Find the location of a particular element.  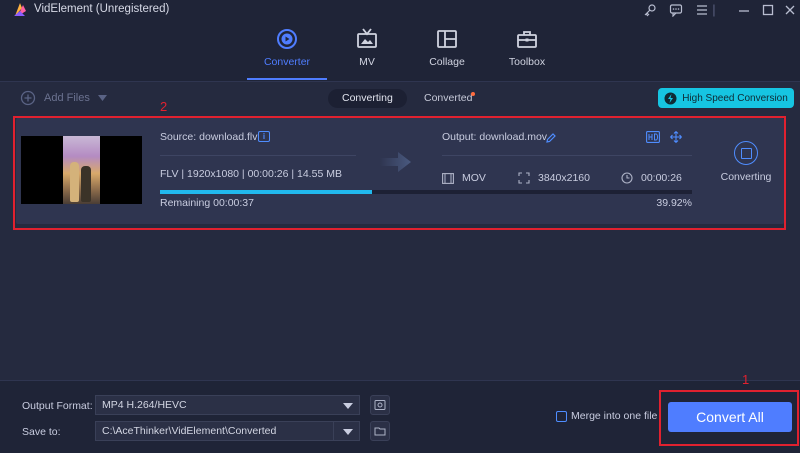

select-divider is located at coordinates (333, 431).